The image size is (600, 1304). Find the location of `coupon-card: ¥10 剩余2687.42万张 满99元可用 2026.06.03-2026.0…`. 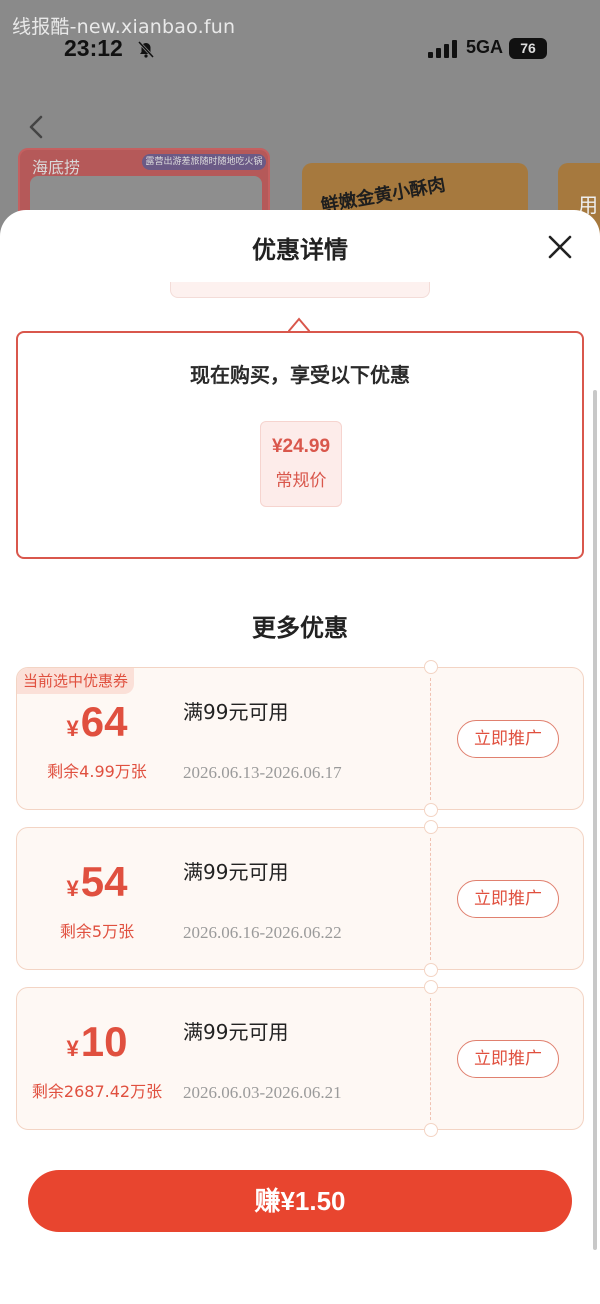

coupon-card: ¥10 剩余2687.42万张 满99元可用 2026.06.03-2026.0… is located at coordinates (300, 1058).